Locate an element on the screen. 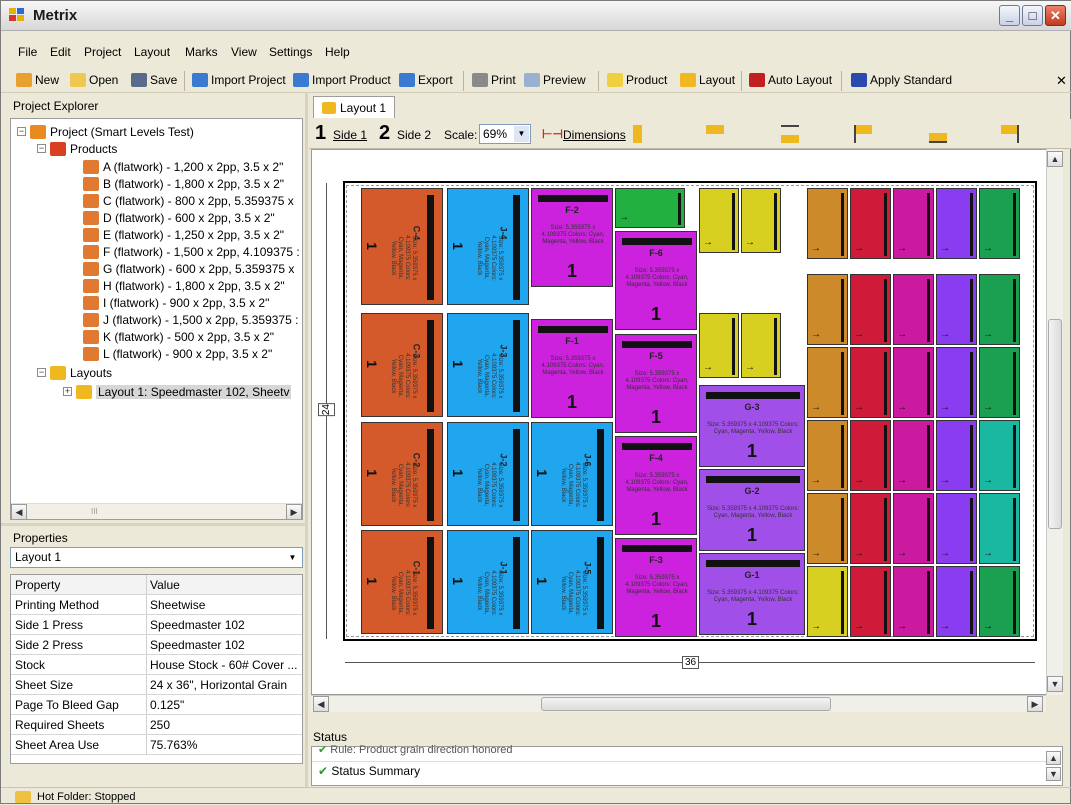 This screenshot has height=805, width=1071. side-2-button: Side 2 is located at coordinates (414, 135).